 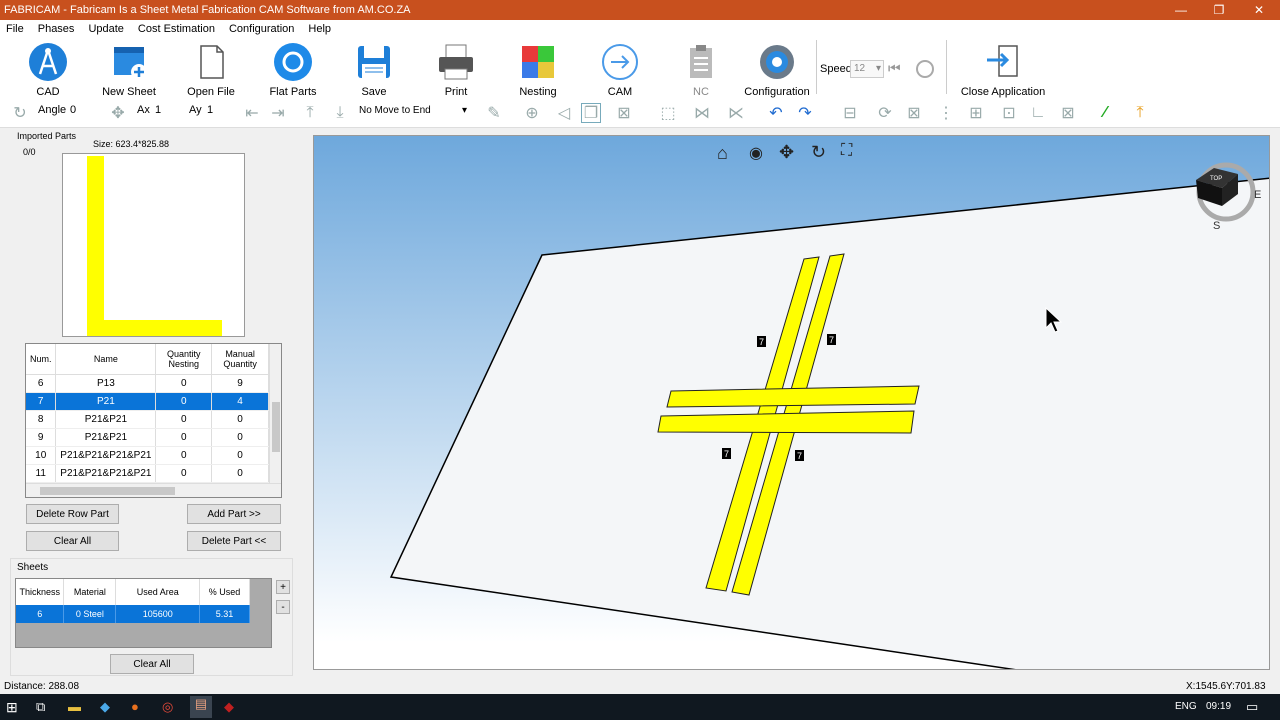 I want to click on ax-input: 1, so click(x=158, y=110).